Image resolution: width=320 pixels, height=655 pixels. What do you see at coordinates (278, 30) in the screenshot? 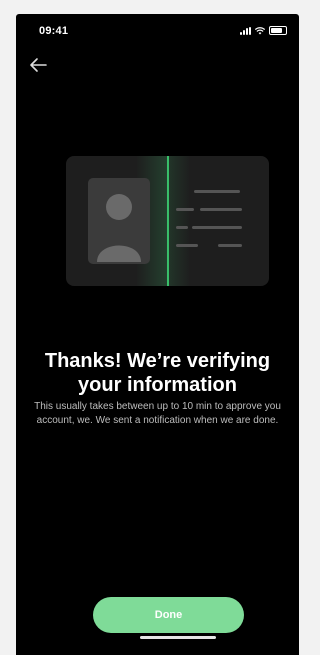
I see `battery-icon` at bounding box center [278, 30].